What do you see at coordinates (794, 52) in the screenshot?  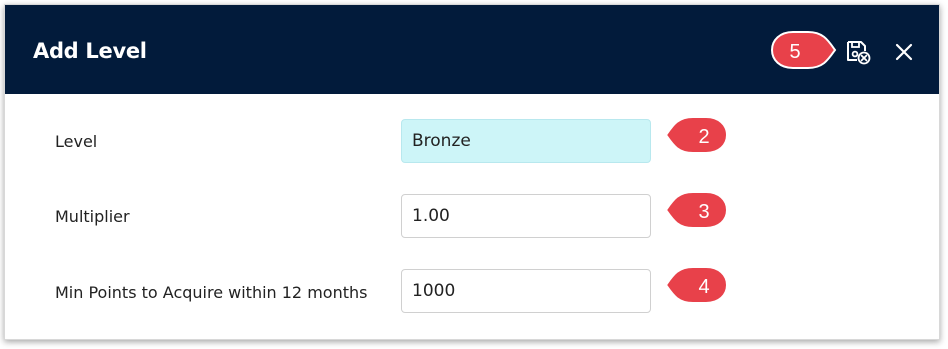 I see `callout-5-number: 5` at bounding box center [794, 52].